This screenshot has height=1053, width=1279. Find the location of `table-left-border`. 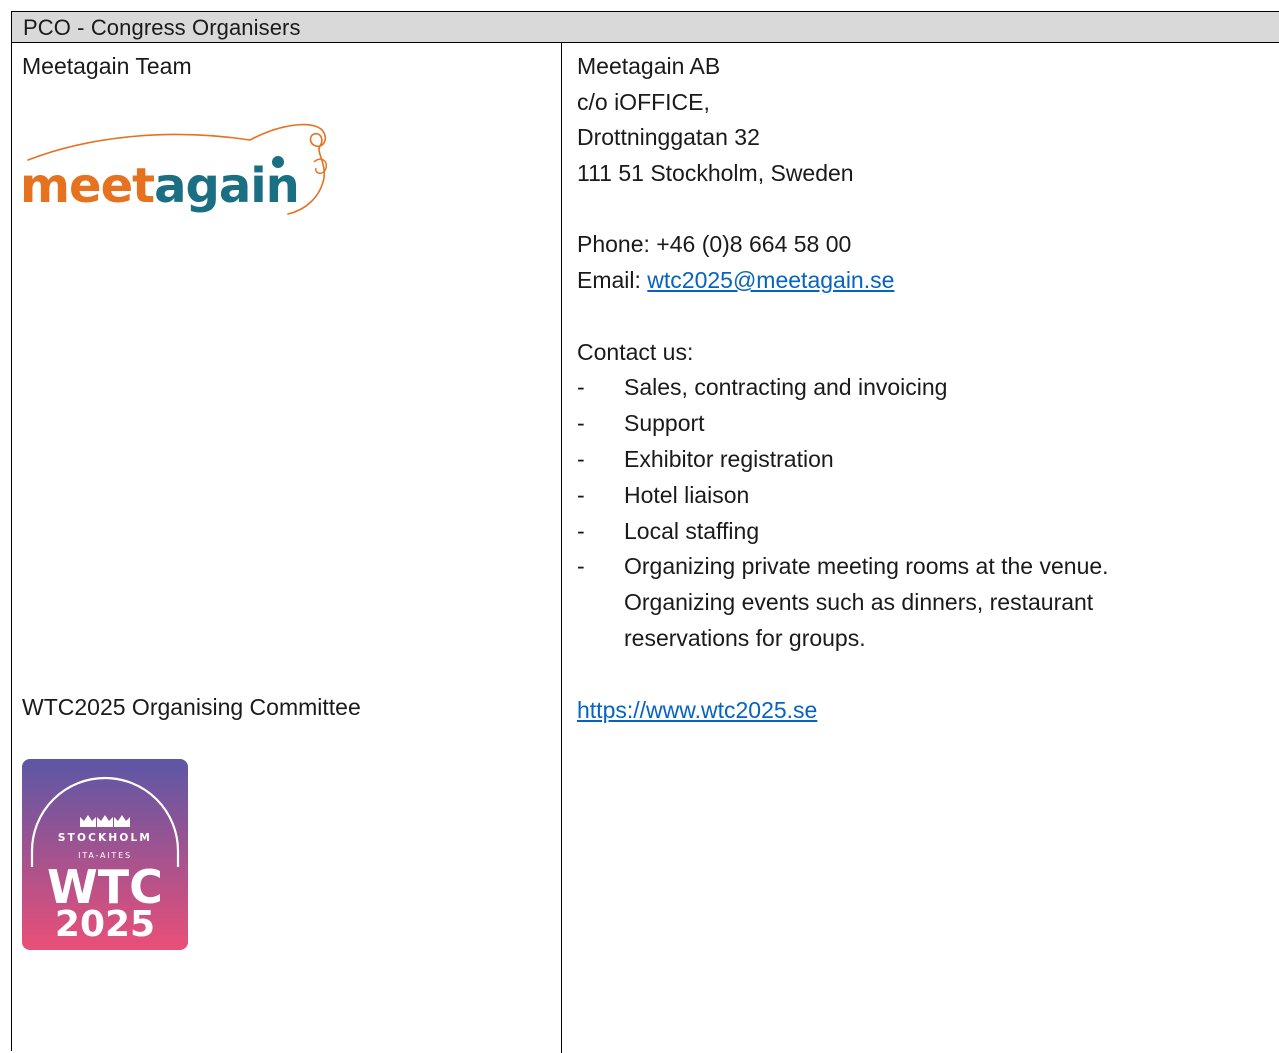

table-left-border is located at coordinates (11, 531).